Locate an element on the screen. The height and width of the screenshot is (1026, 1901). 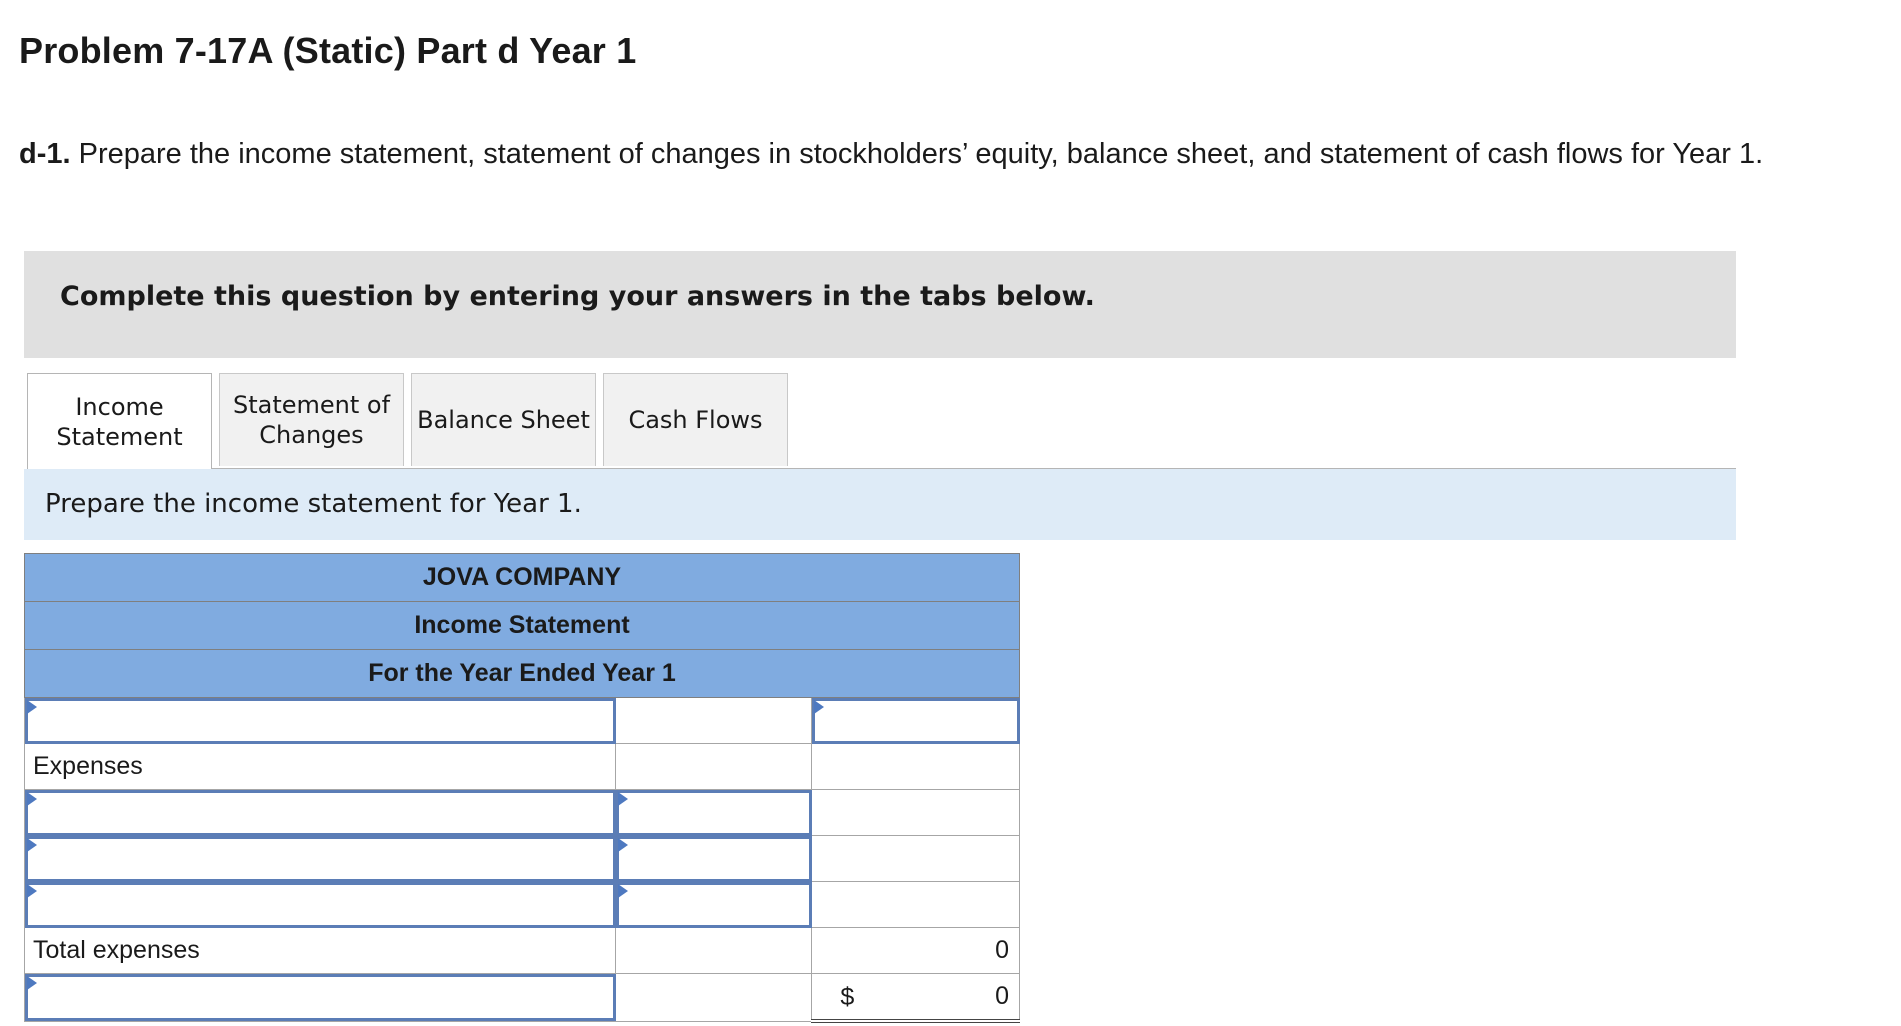
net-income-amount: 0 is located at coordinates (1002, 996).